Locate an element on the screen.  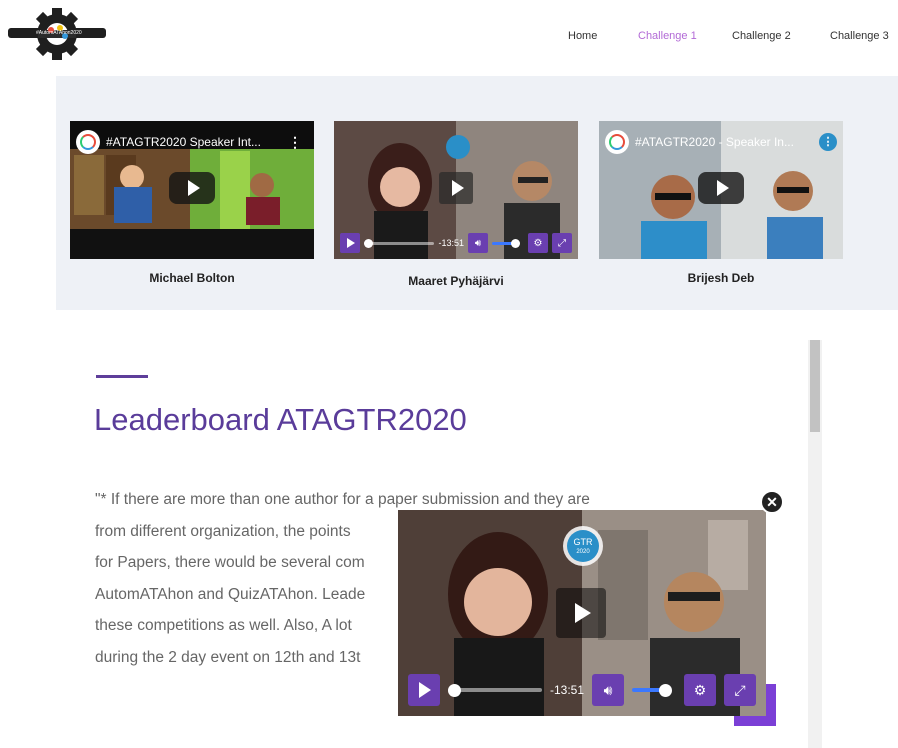
nav-challenge-3: Challenge 3 is located at coordinates (859, 36).